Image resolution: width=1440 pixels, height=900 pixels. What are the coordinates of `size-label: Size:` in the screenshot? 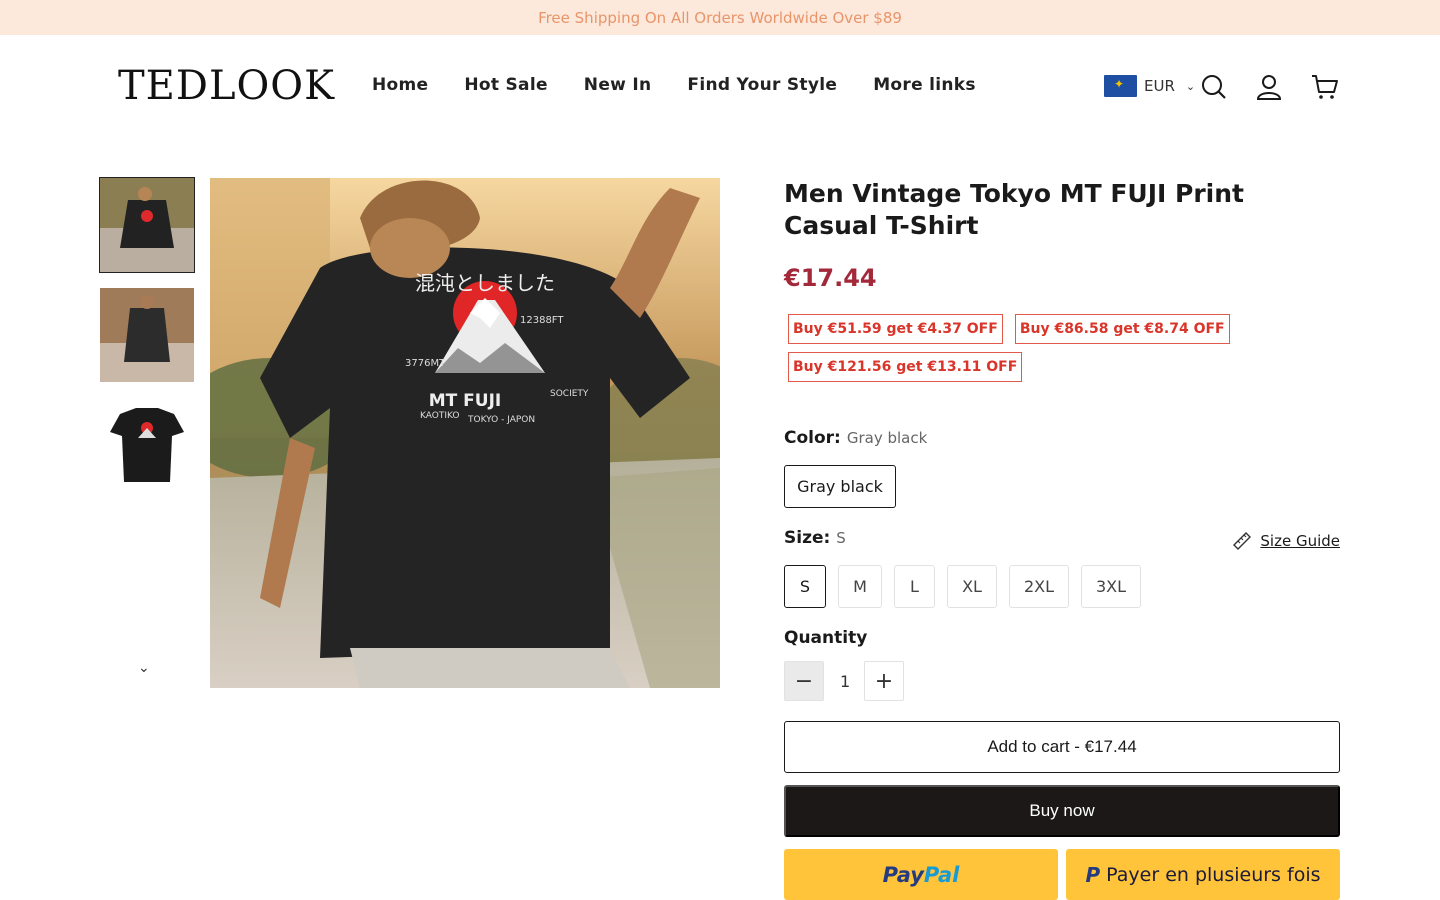 It's located at (807, 538).